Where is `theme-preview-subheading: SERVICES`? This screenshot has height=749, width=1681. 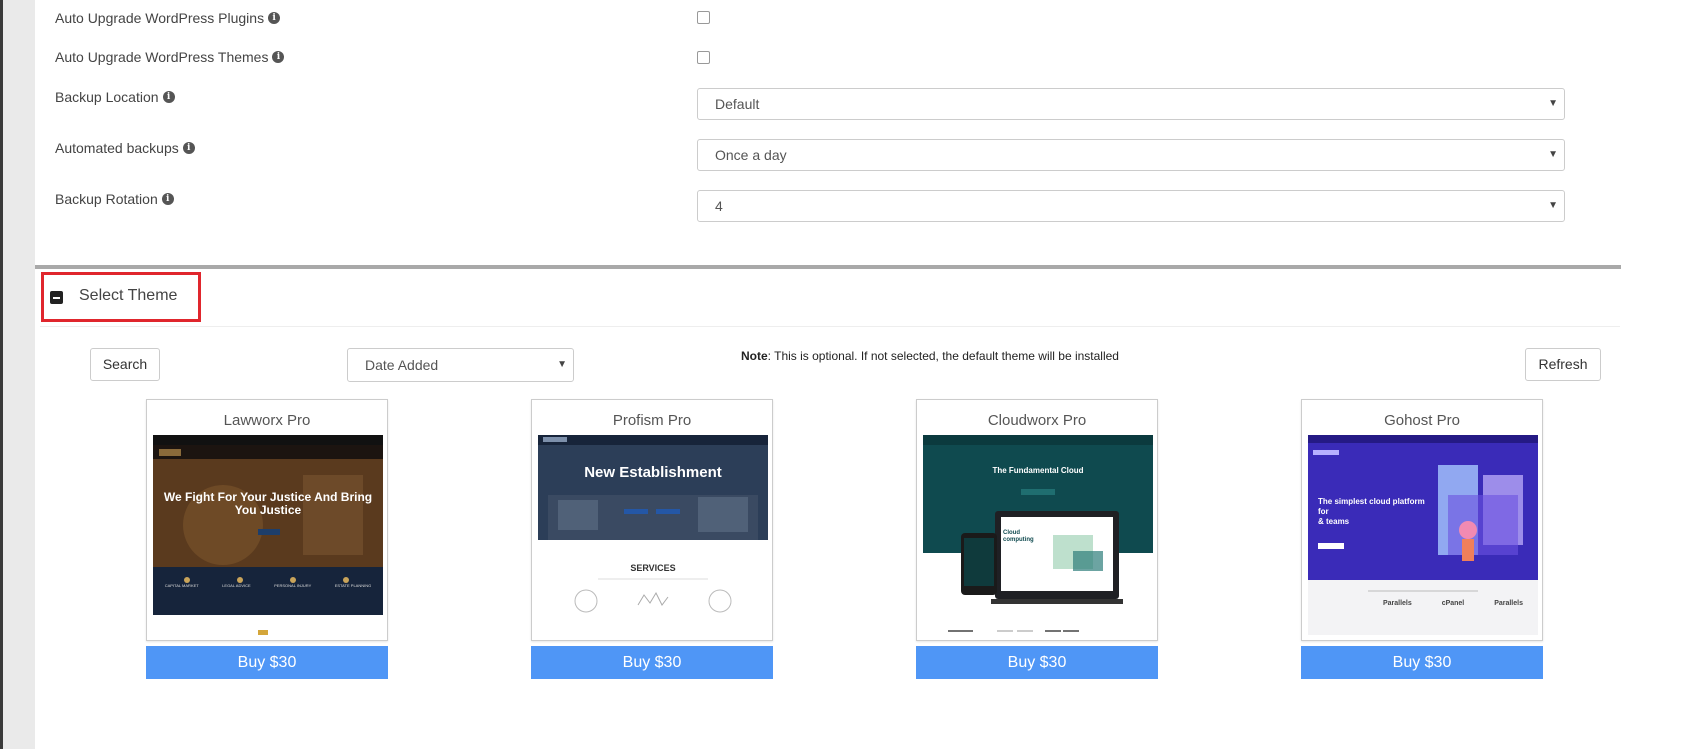 theme-preview-subheading: SERVICES is located at coordinates (653, 568).